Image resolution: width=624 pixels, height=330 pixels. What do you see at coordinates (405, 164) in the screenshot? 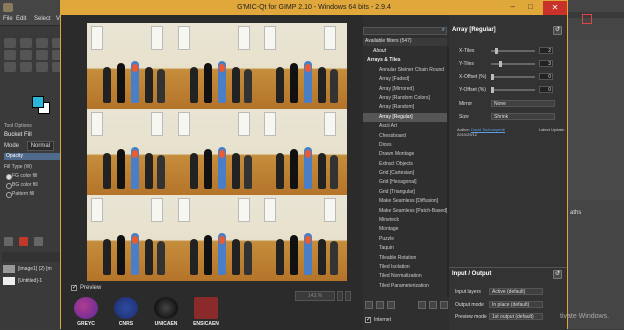
I see `filter-item: Extract Objects` at bounding box center [405, 164].